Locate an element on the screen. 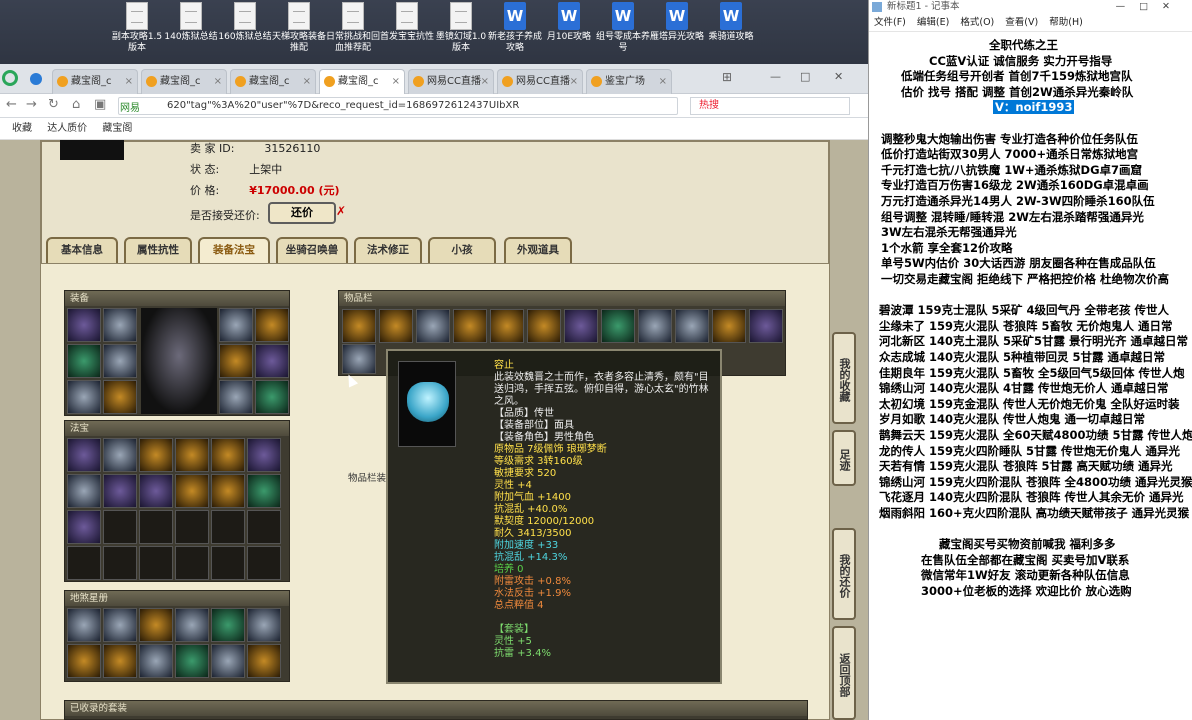  desktop-file-icon: W 组号零成本养号 is located at coordinates (623, 28).